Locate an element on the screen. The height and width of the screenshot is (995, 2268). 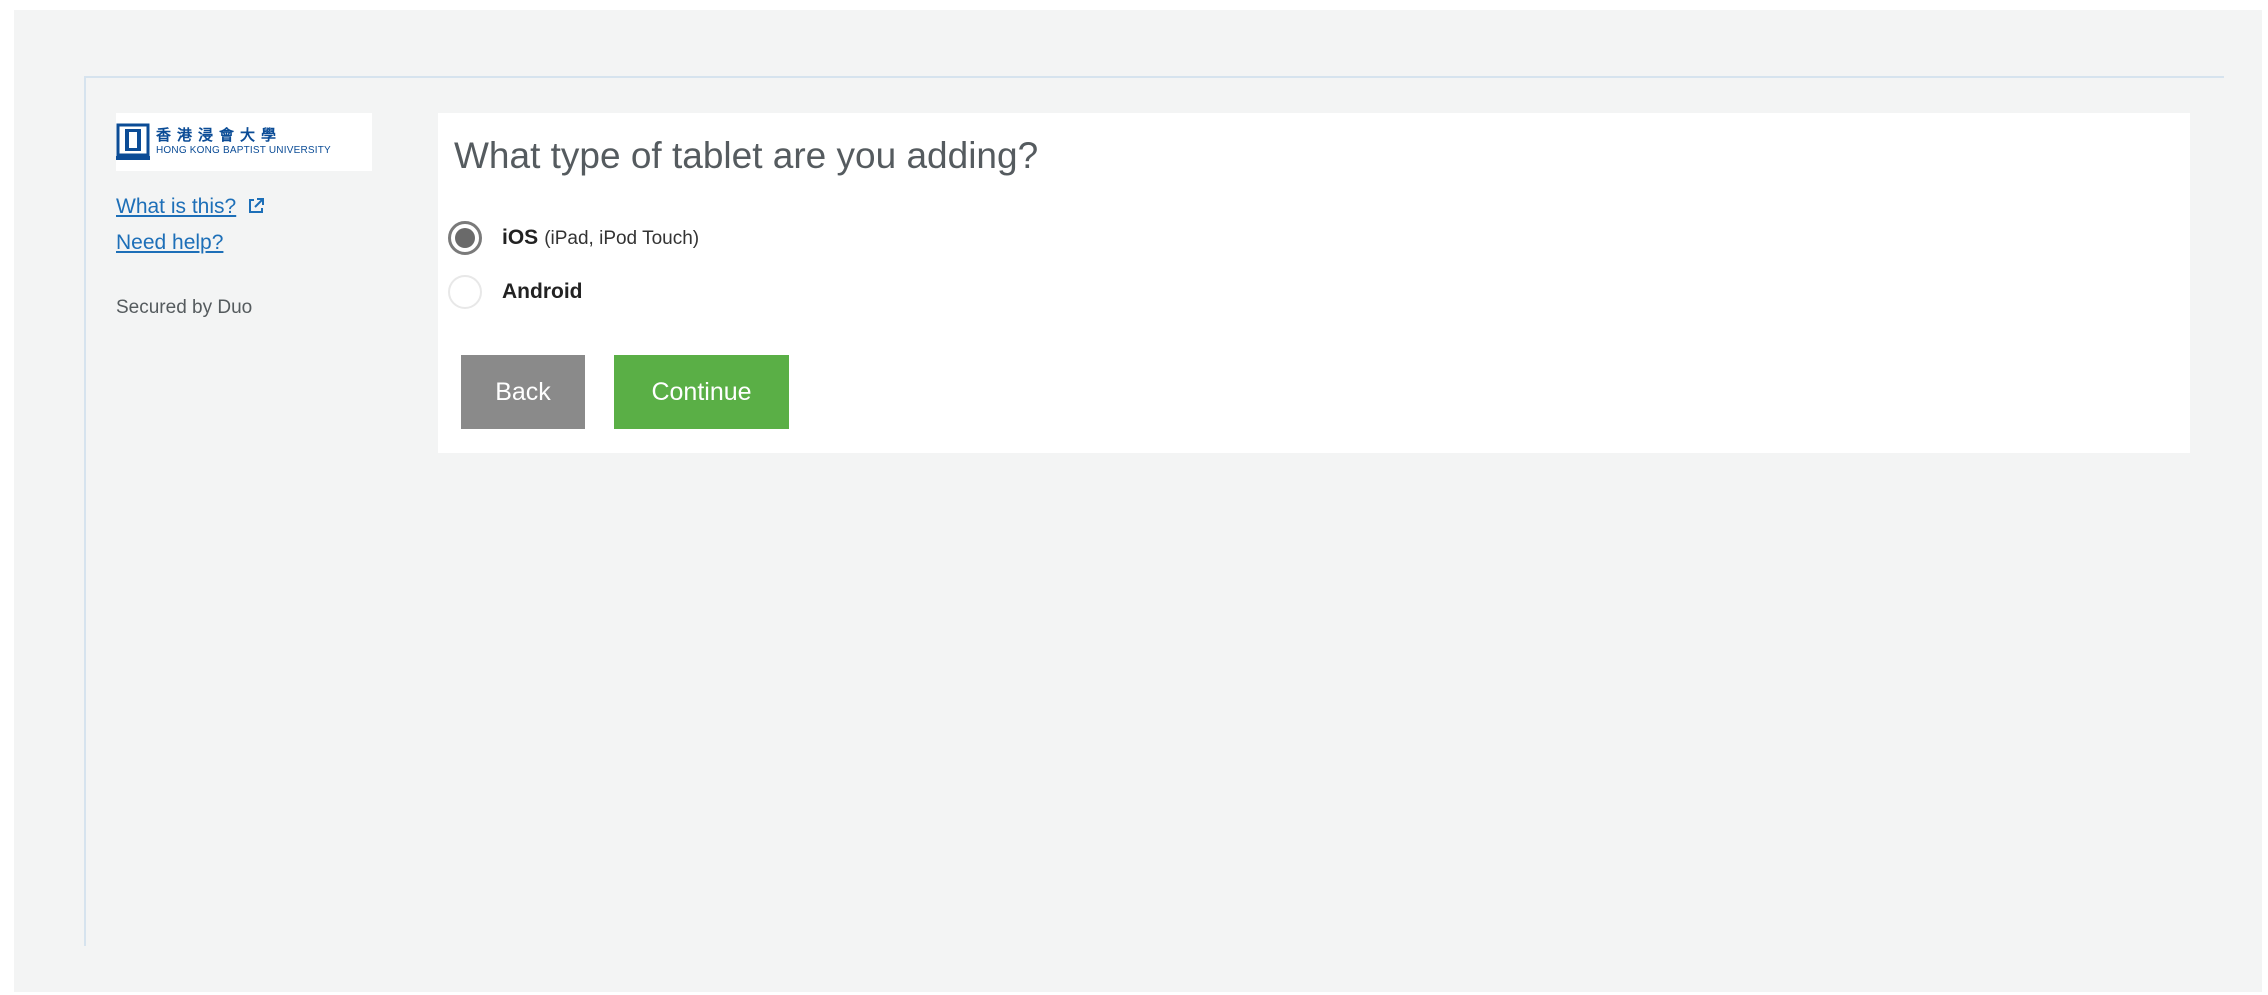
continue-button: Continue is located at coordinates (701, 392).